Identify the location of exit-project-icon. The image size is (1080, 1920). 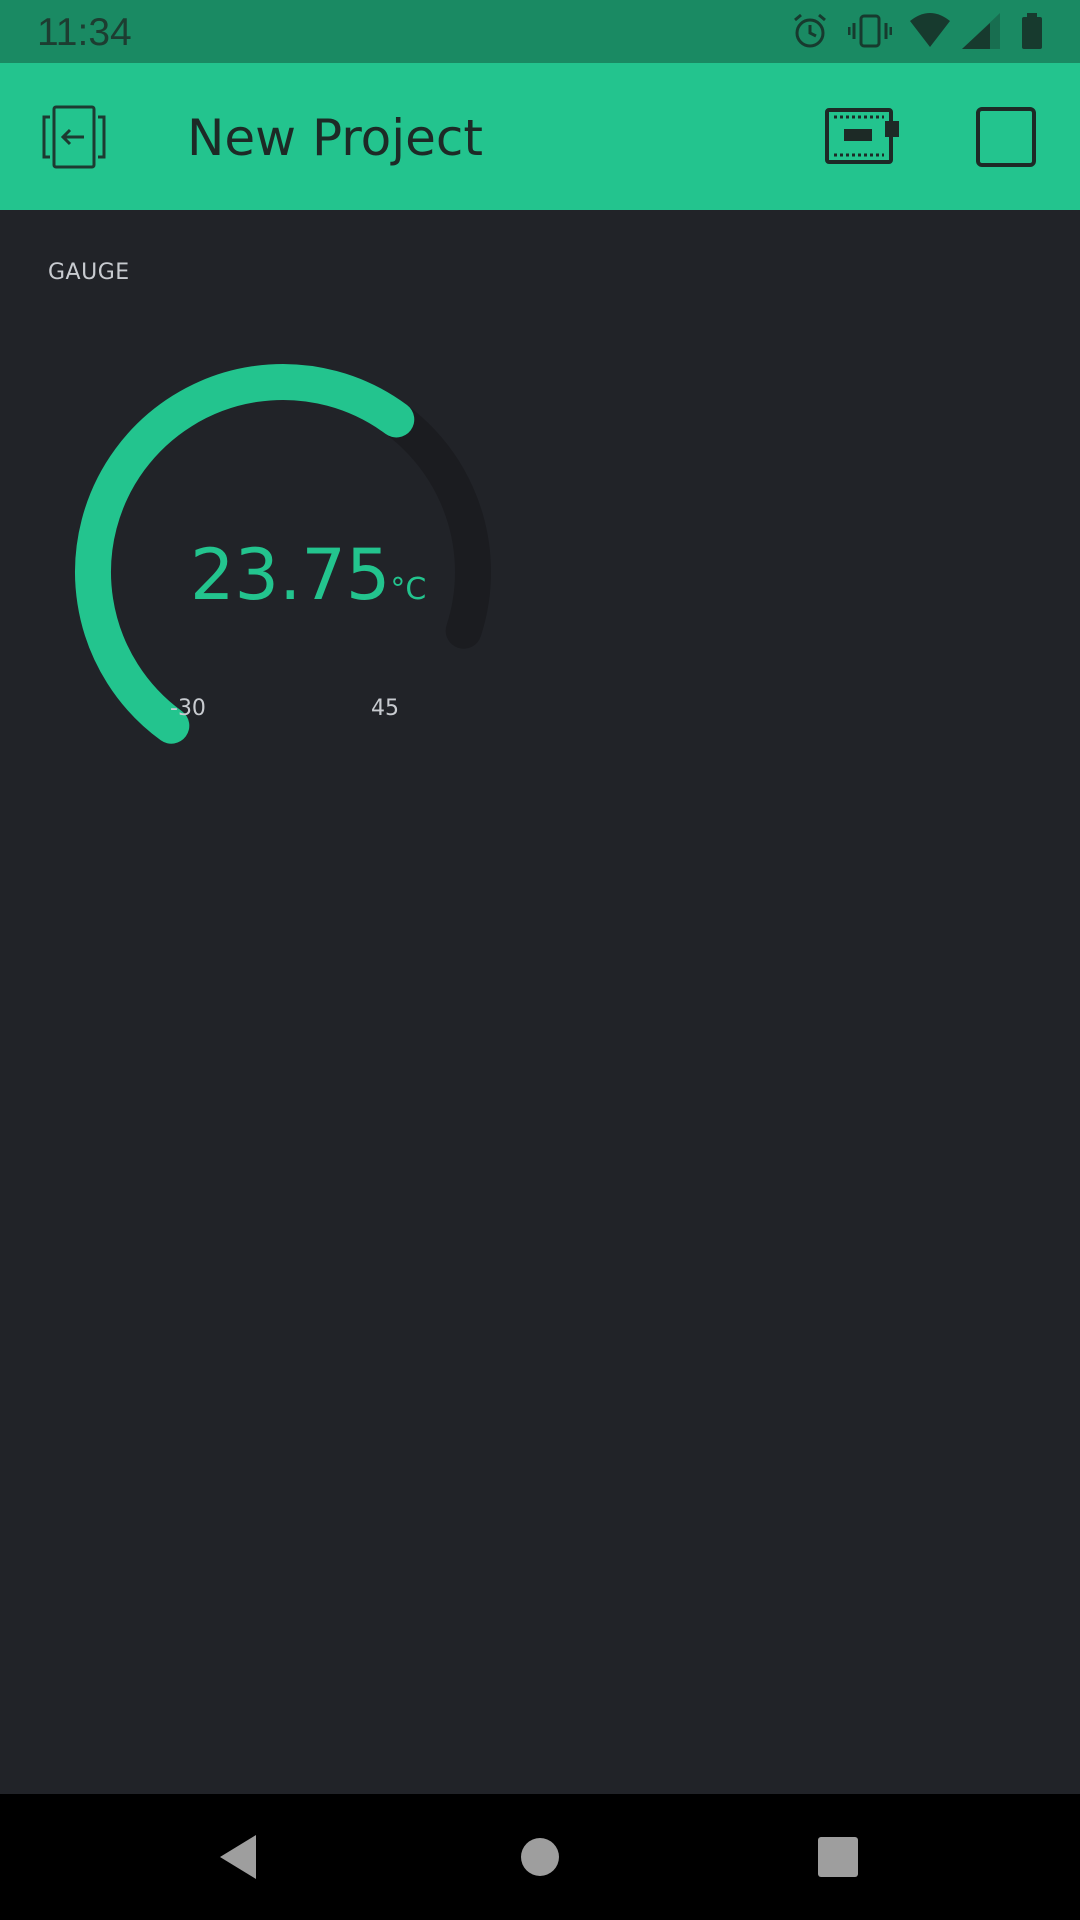
(74, 137).